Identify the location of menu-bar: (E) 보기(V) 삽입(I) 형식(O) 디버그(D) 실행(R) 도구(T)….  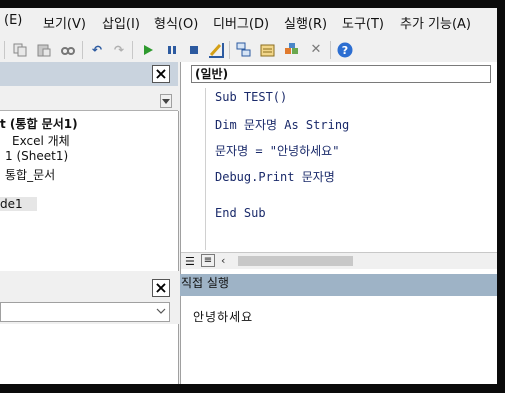
(248, 21).